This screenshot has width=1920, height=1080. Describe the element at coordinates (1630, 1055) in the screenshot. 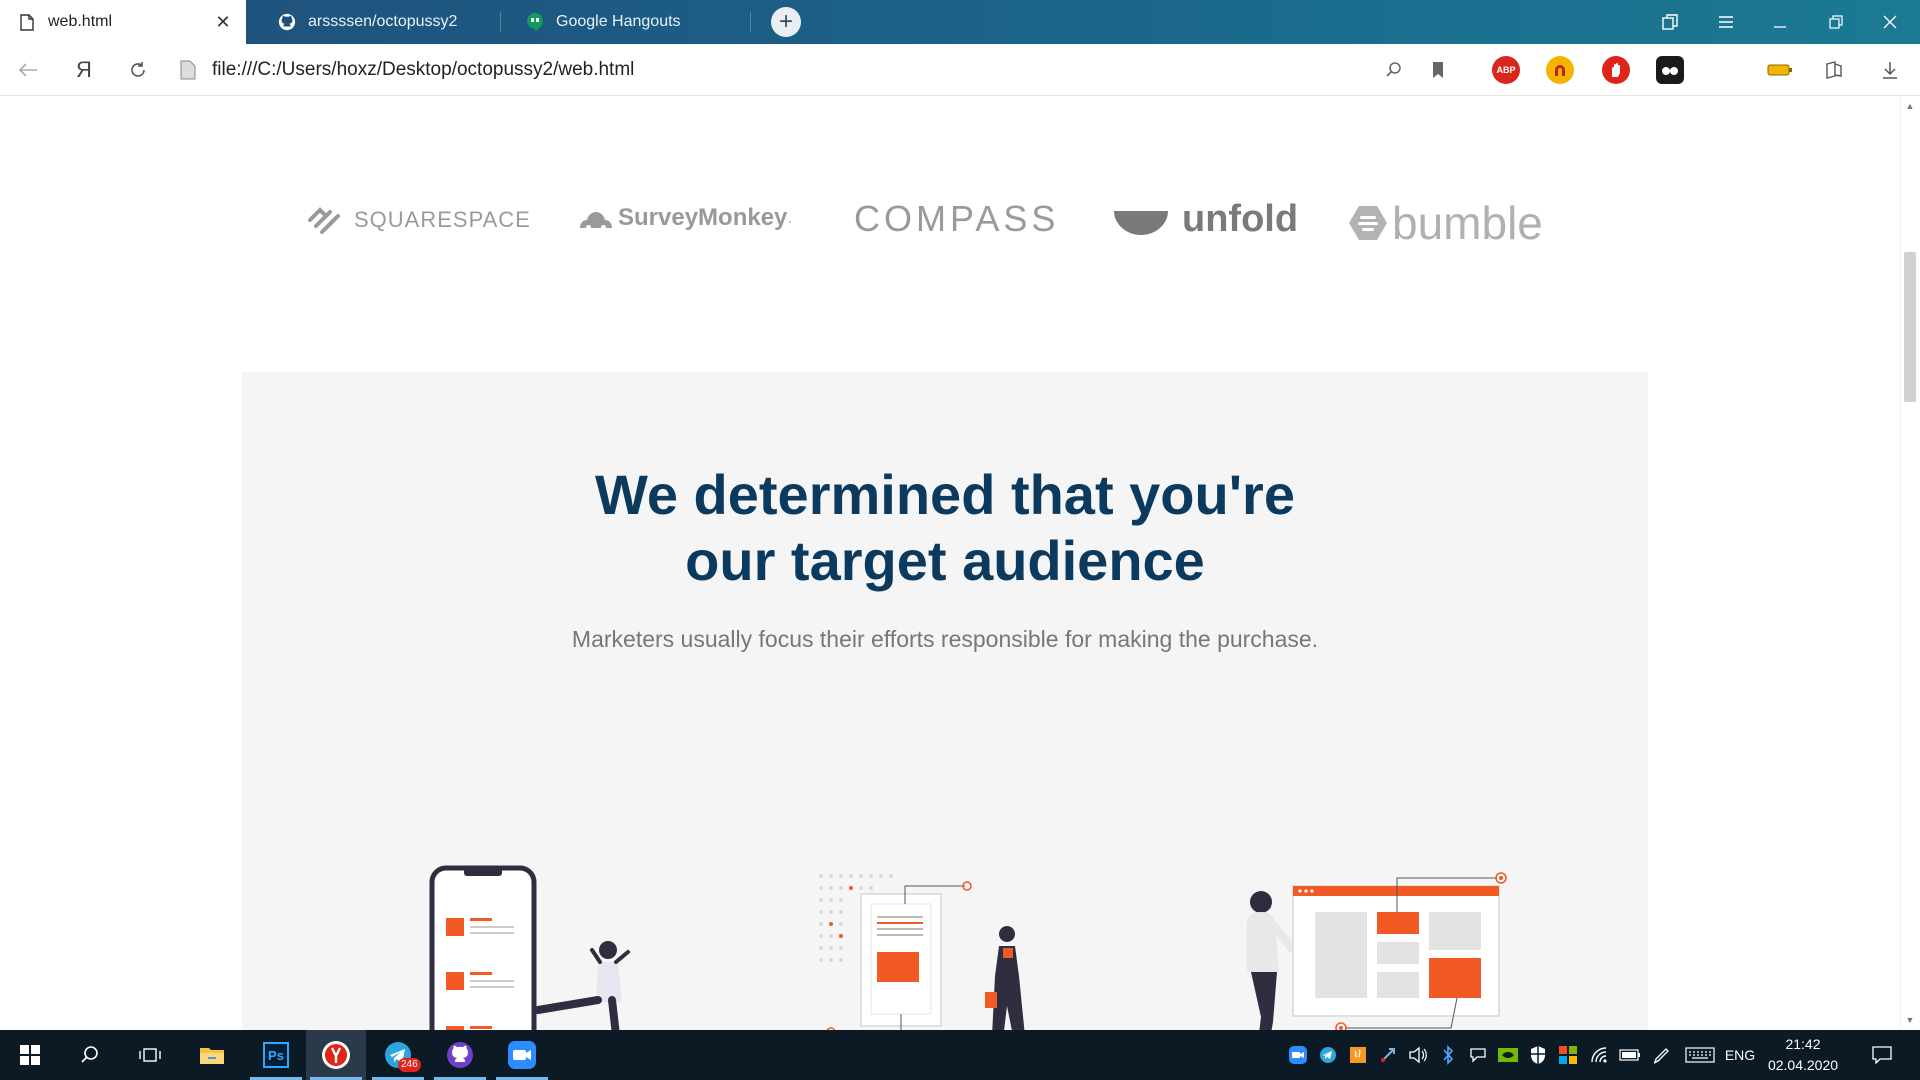

I see `battery-icon` at that location.